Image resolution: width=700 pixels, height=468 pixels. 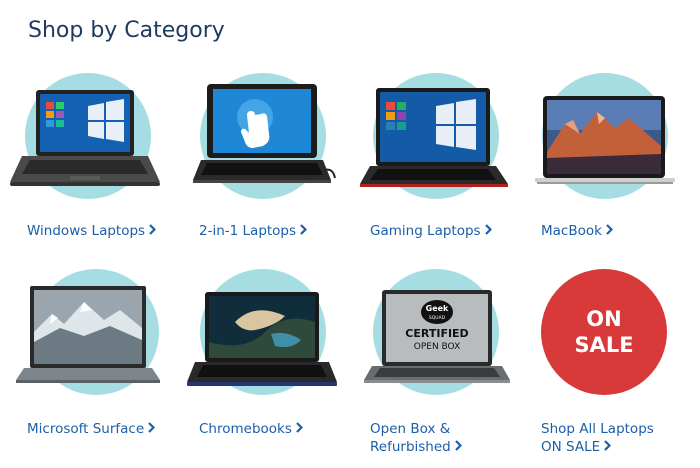 I want to click on category-2-in-1-laptops: 2-in-1 Laptops, so click(x=262, y=157).